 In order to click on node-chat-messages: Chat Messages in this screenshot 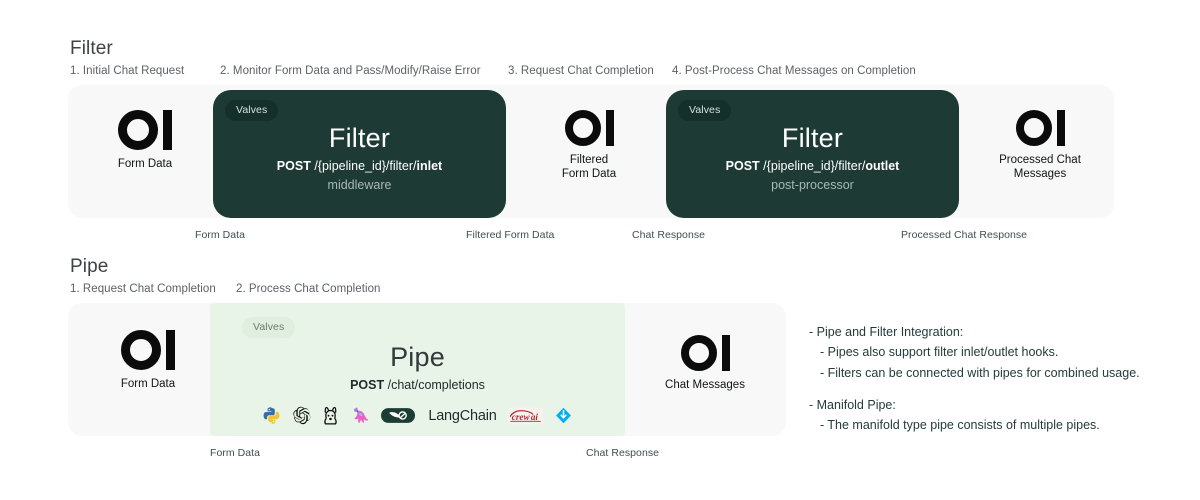, I will do `click(705, 363)`.